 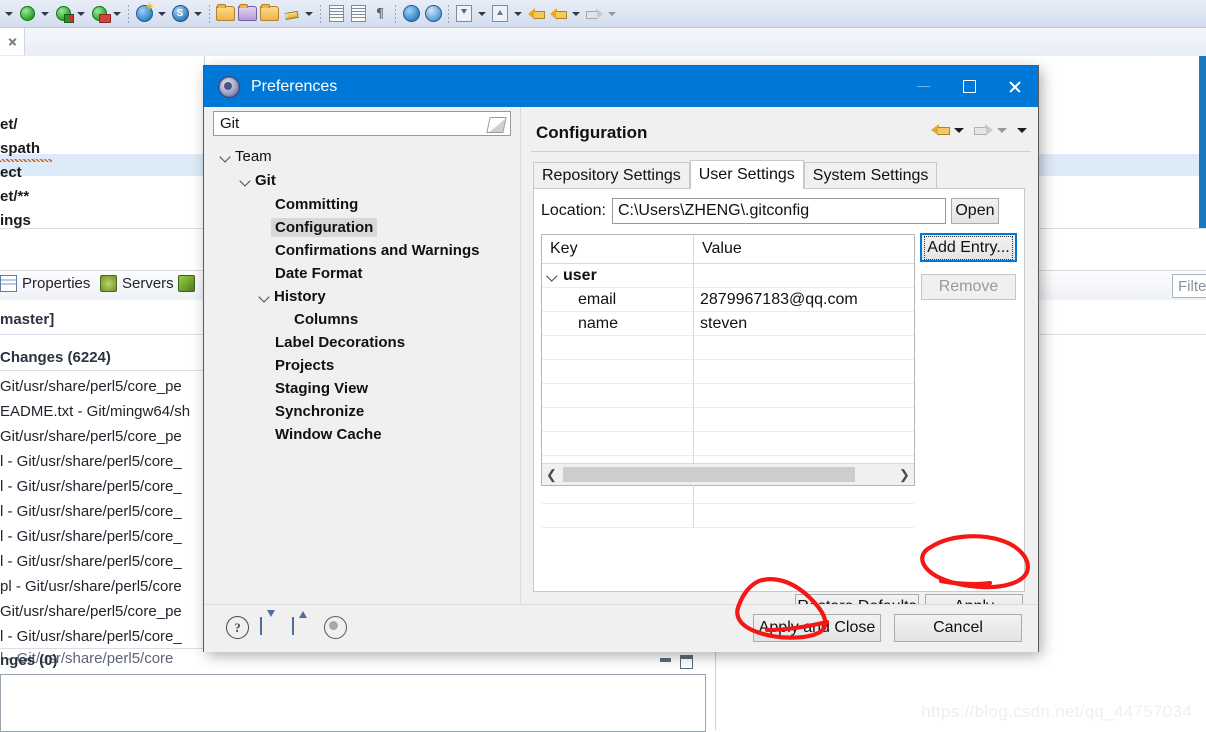 What do you see at coordinates (353, 703) in the screenshot?
I see `staged-changes-list` at bounding box center [353, 703].